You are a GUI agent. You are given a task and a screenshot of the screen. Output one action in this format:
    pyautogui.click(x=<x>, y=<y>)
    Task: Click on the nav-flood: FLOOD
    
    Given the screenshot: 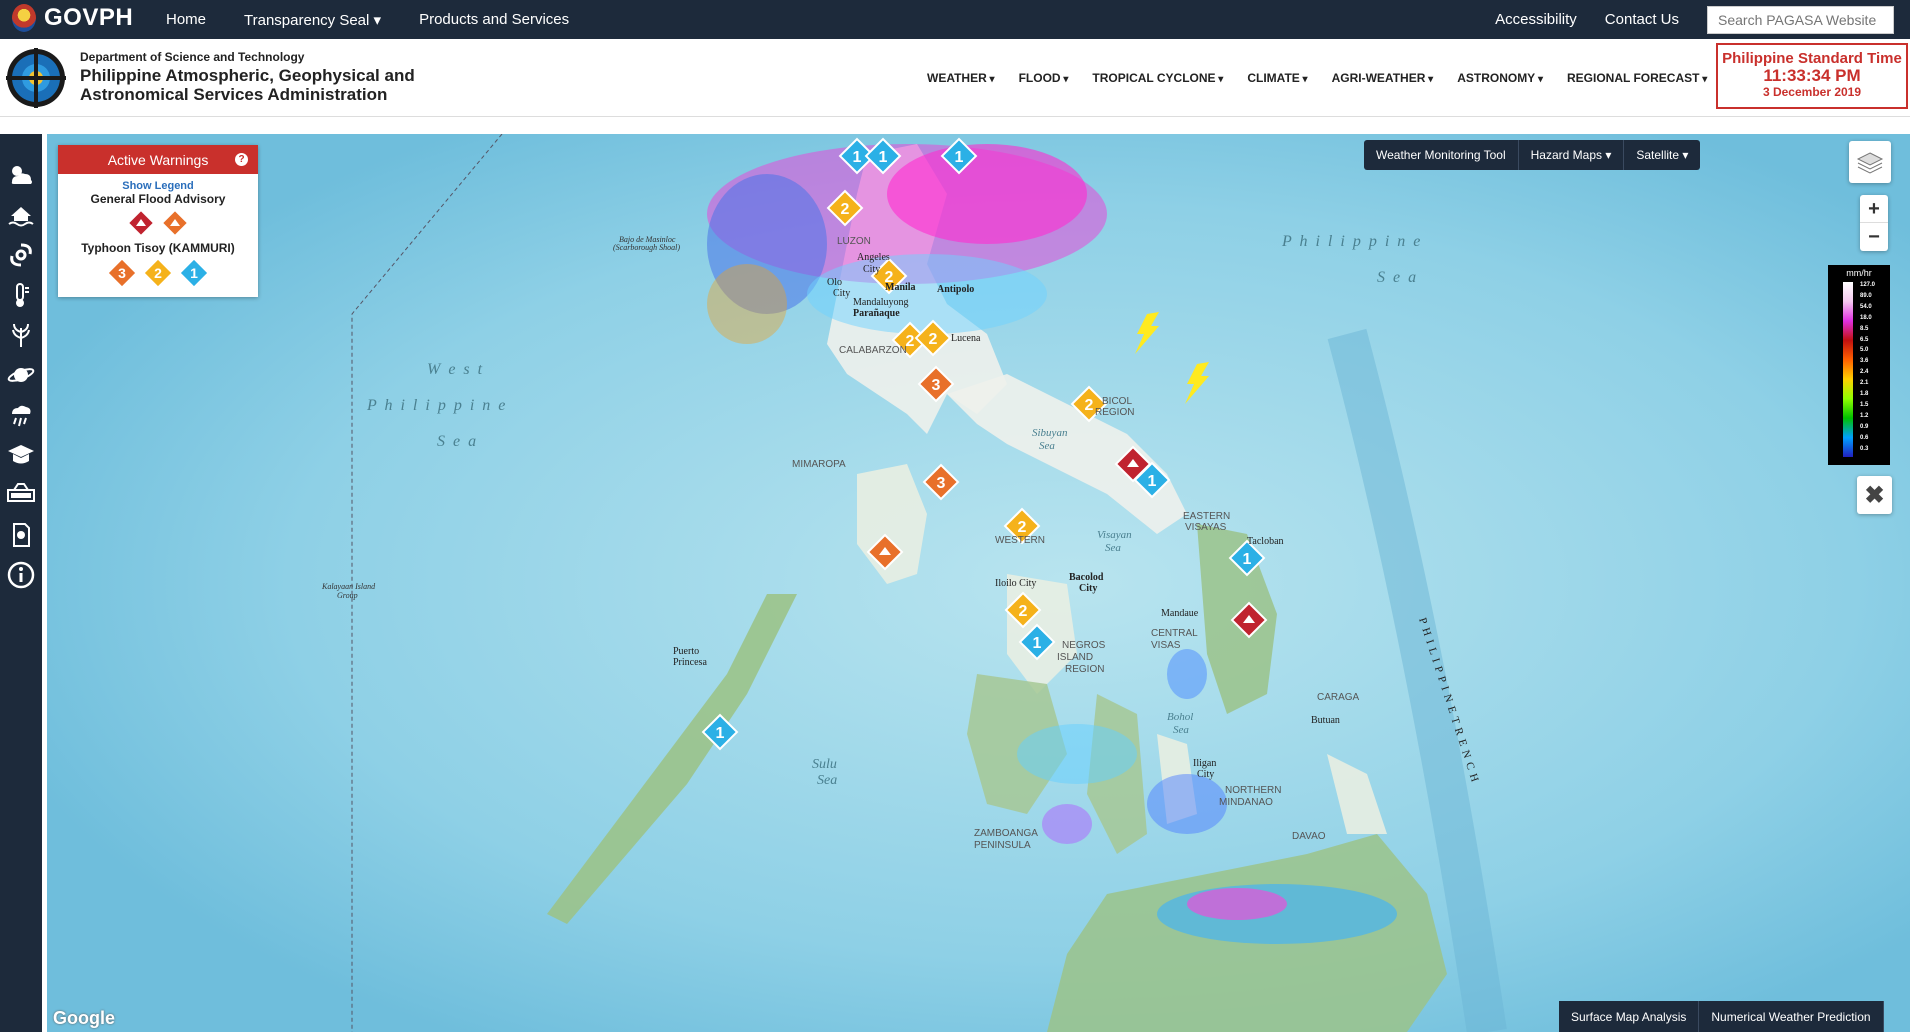 What is the action you would take?
    pyautogui.click(x=1044, y=78)
    